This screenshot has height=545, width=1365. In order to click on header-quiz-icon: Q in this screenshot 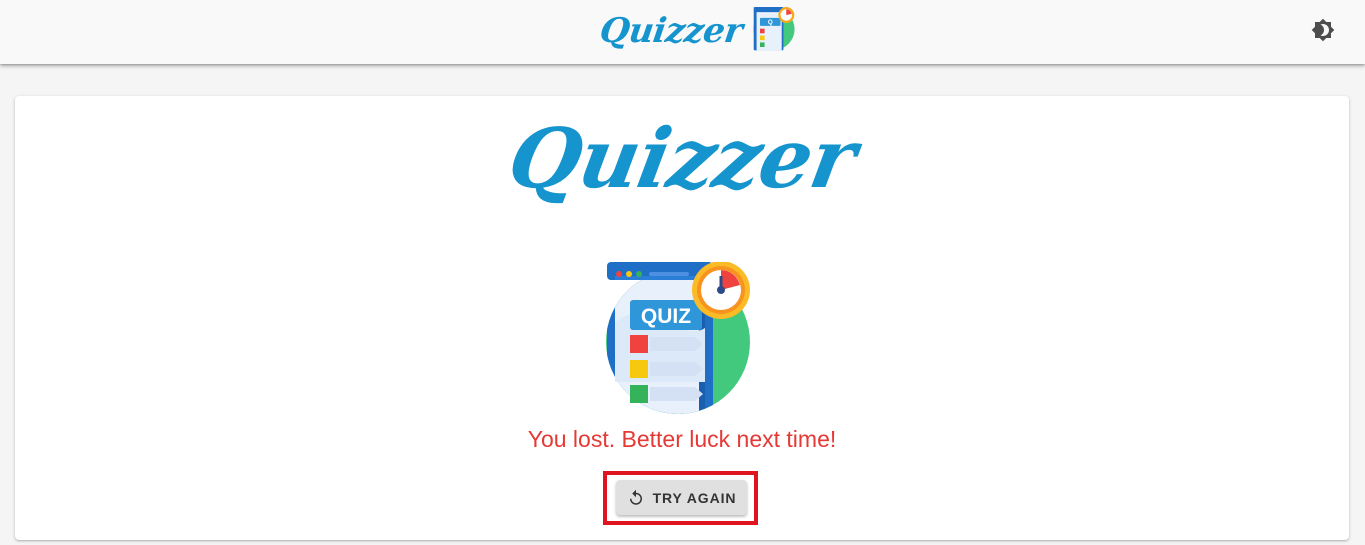, I will do `click(774, 31)`.